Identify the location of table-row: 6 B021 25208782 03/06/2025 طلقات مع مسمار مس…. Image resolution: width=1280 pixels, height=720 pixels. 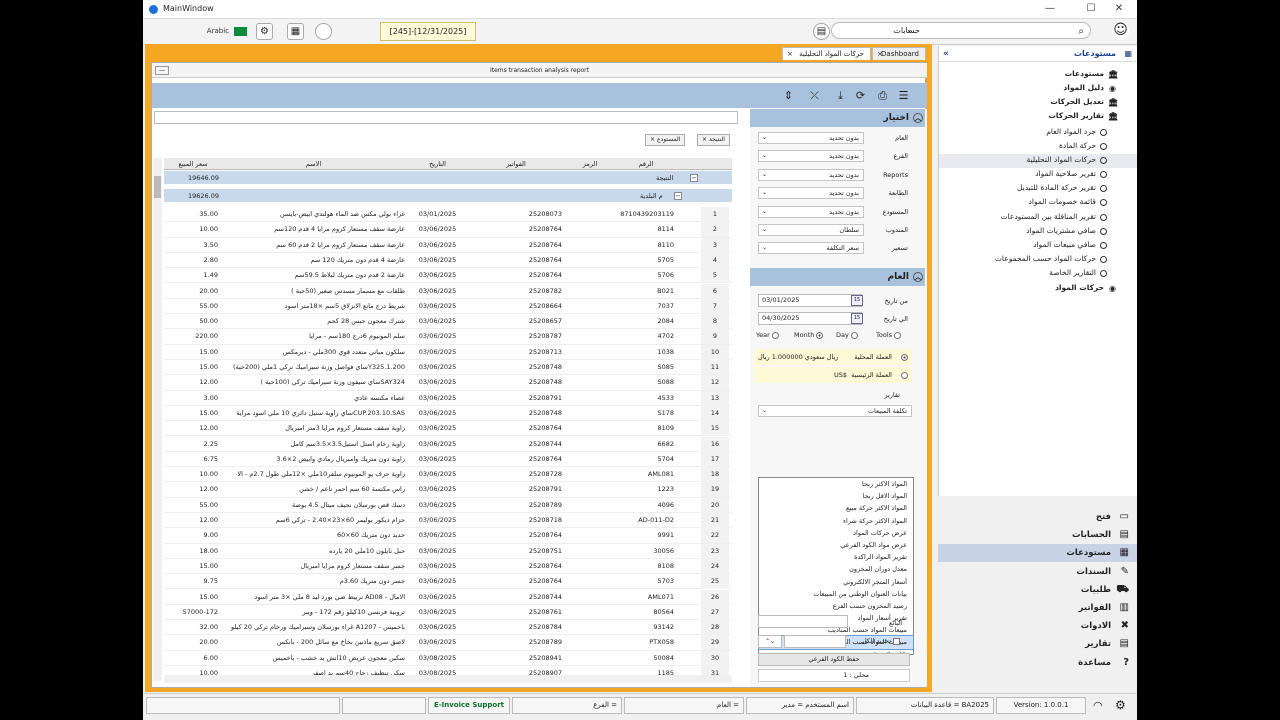
(448, 291).